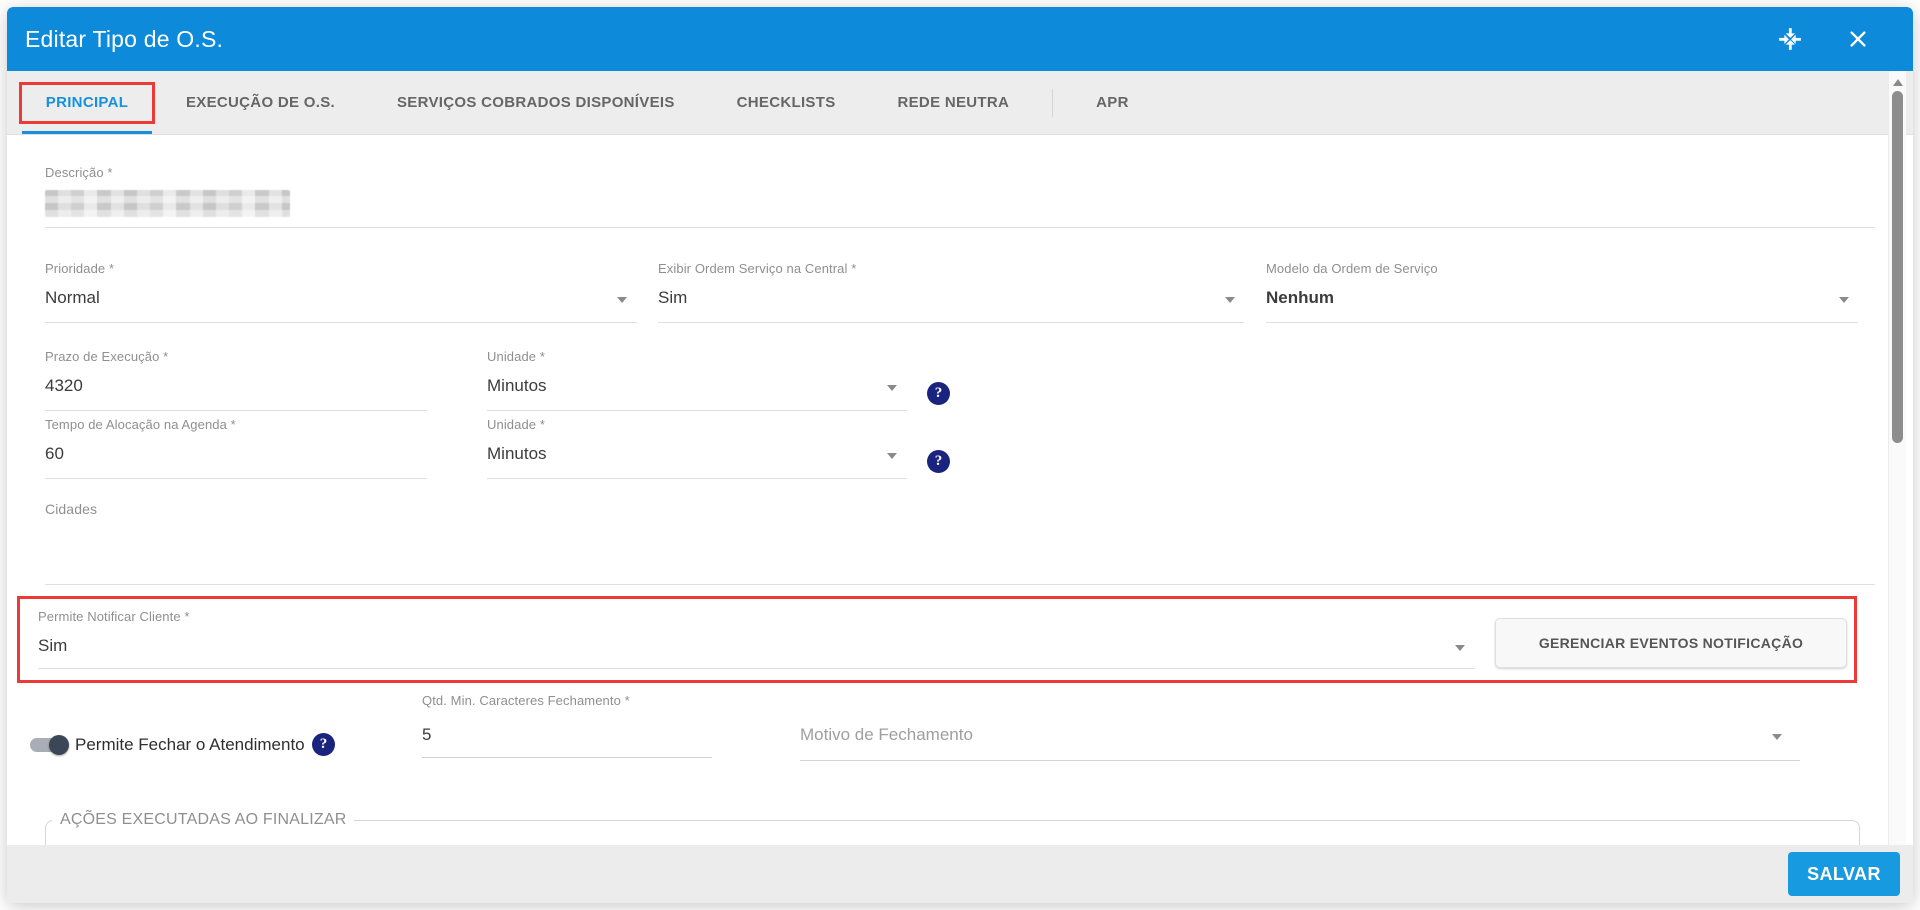 This screenshot has width=1920, height=910. Describe the element at coordinates (938, 461) in the screenshot. I see `tempo-unidade-help-icon: ?` at that location.